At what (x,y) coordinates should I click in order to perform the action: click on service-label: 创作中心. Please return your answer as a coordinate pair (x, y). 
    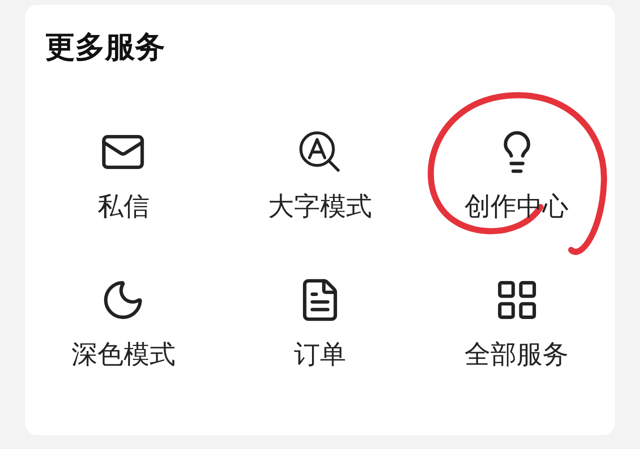
    Looking at the image, I should click on (516, 206).